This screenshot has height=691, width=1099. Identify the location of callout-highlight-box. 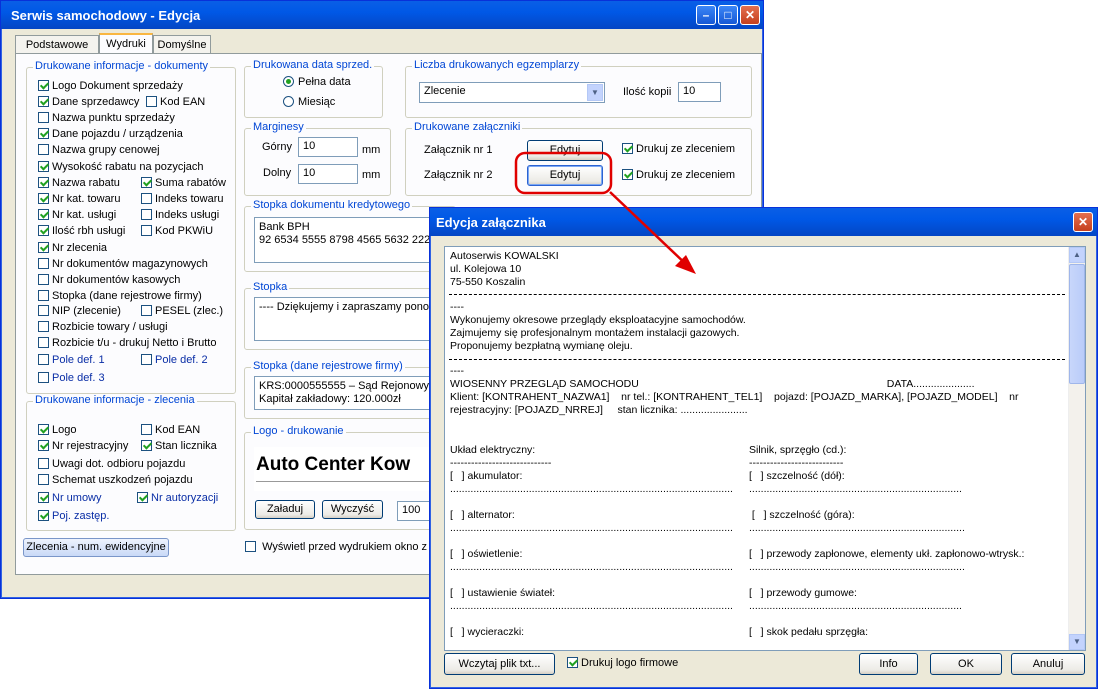
(563, 173).